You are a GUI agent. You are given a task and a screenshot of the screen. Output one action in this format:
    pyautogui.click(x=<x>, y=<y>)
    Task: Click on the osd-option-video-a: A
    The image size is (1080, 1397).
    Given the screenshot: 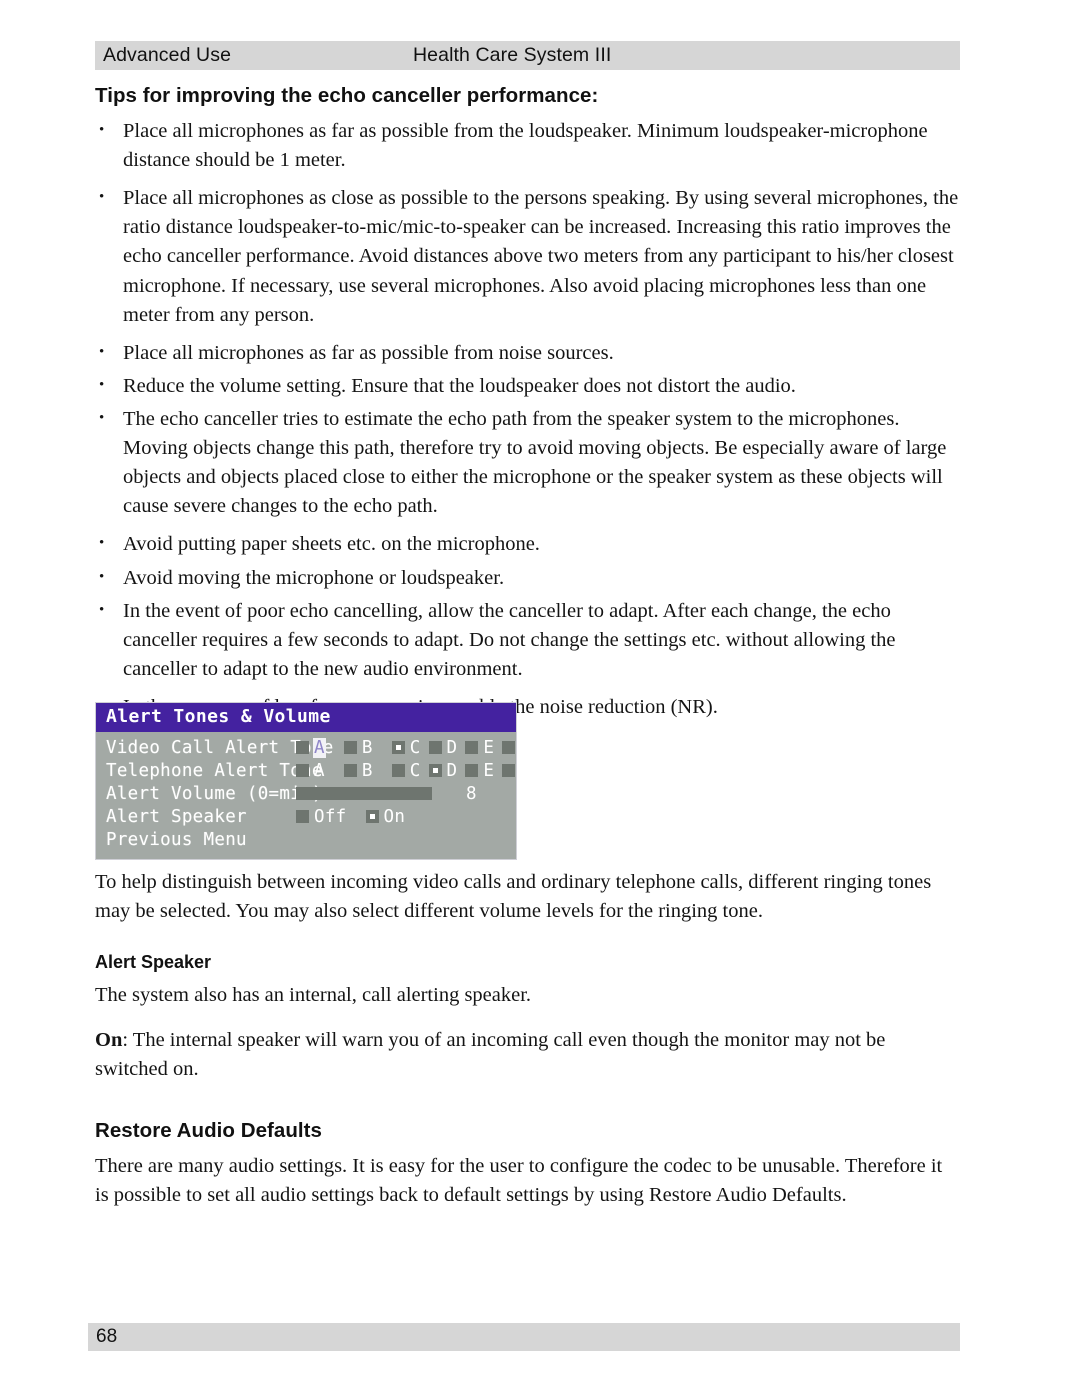 What is the action you would take?
    pyautogui.click(x=311, y=747)
    